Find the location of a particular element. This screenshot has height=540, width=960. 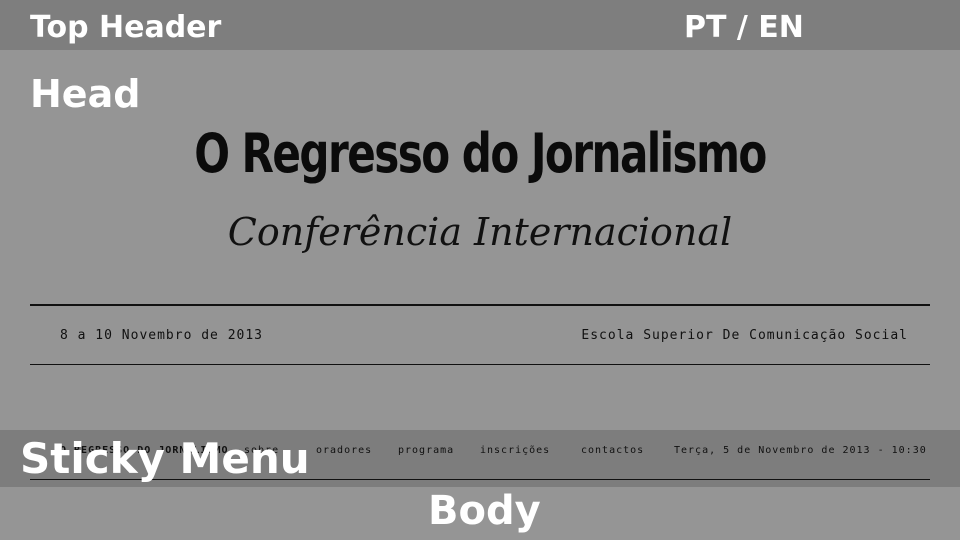

menu-item-contactos: contactos is located at coordinates (612, 450).